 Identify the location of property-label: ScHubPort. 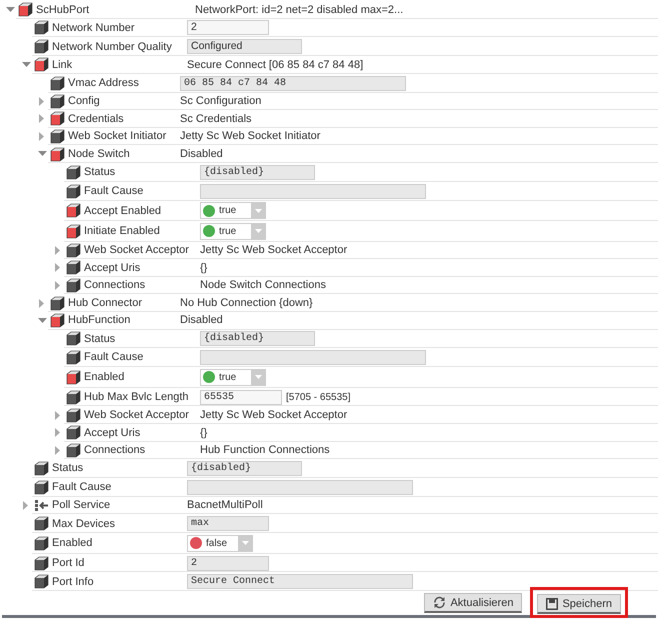
(63, 10).